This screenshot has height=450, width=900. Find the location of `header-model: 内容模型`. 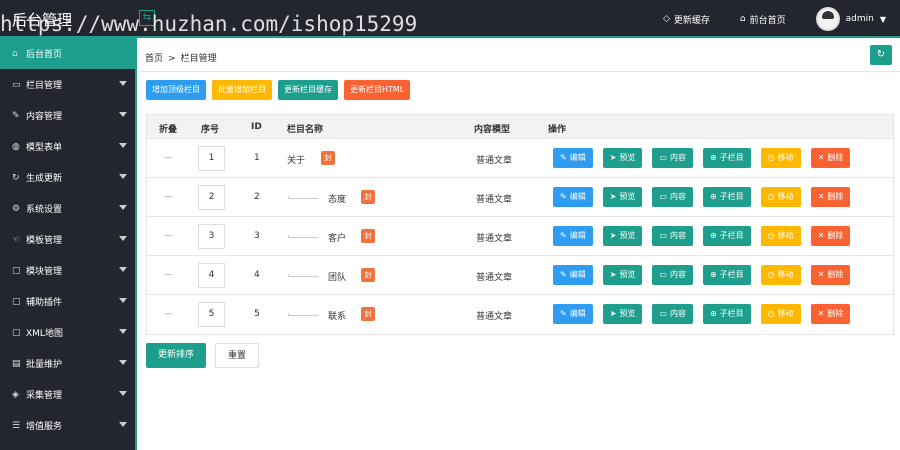

header-model: 内容模型 is located at coordinates (492, 130).